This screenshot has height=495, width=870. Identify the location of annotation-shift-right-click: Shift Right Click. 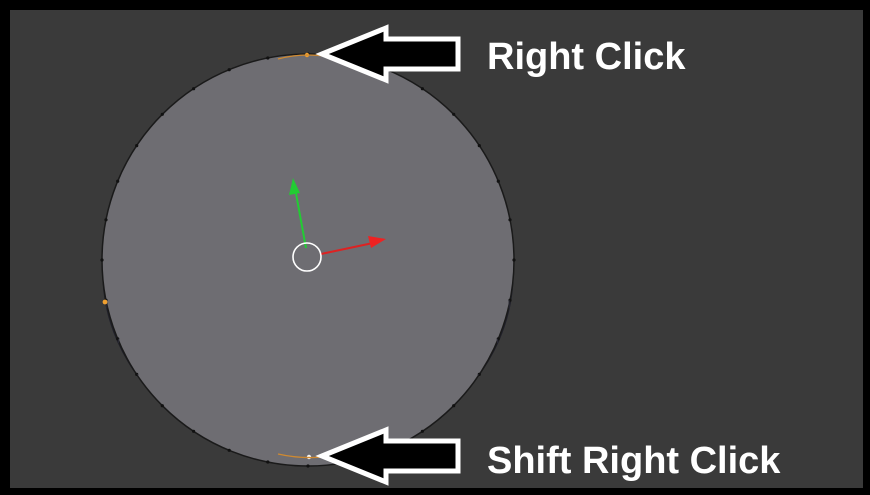
(634, 461).